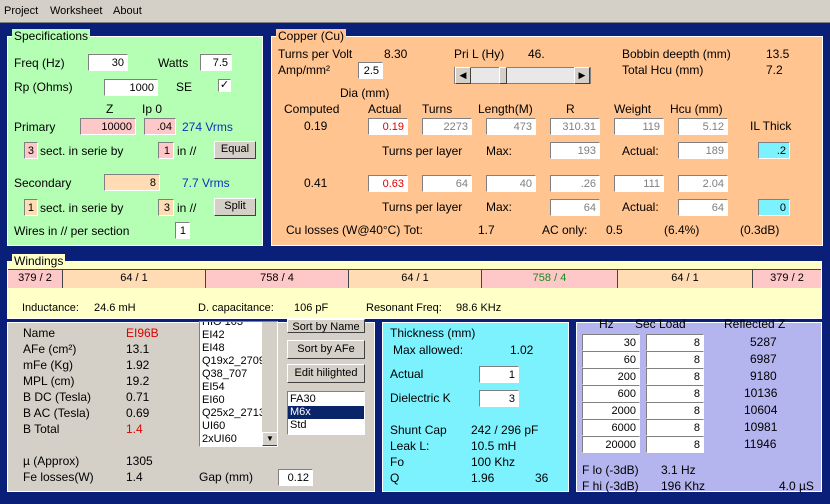 The image size is (830, 504). What do you see at coordinates (315, 54) in the screenshot?
I see `tpv-label: Turns per Volt` at bounding box center [315, 54].